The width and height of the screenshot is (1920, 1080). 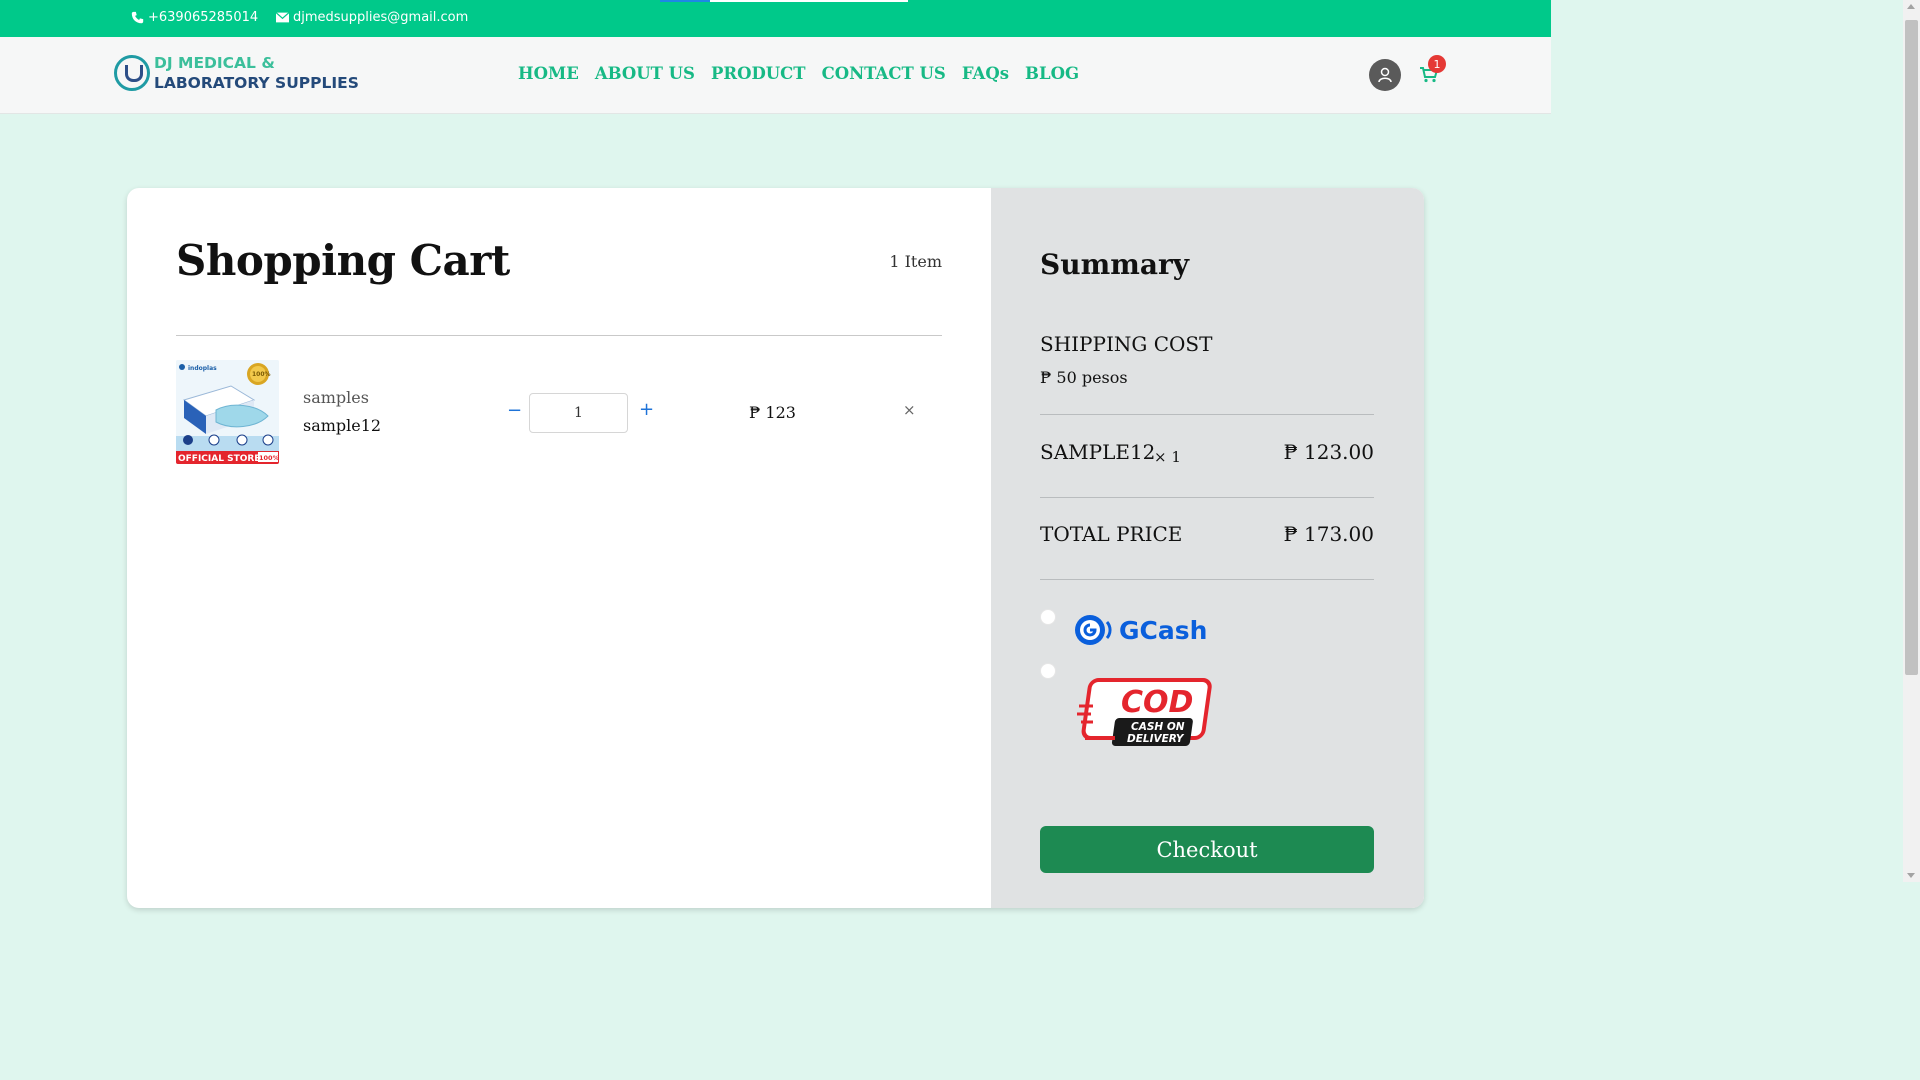 What do you see at coordinates (1052, 73) in the screenshot?
I see `nav-blog: BLOG` at bounding box center [1052, 73].